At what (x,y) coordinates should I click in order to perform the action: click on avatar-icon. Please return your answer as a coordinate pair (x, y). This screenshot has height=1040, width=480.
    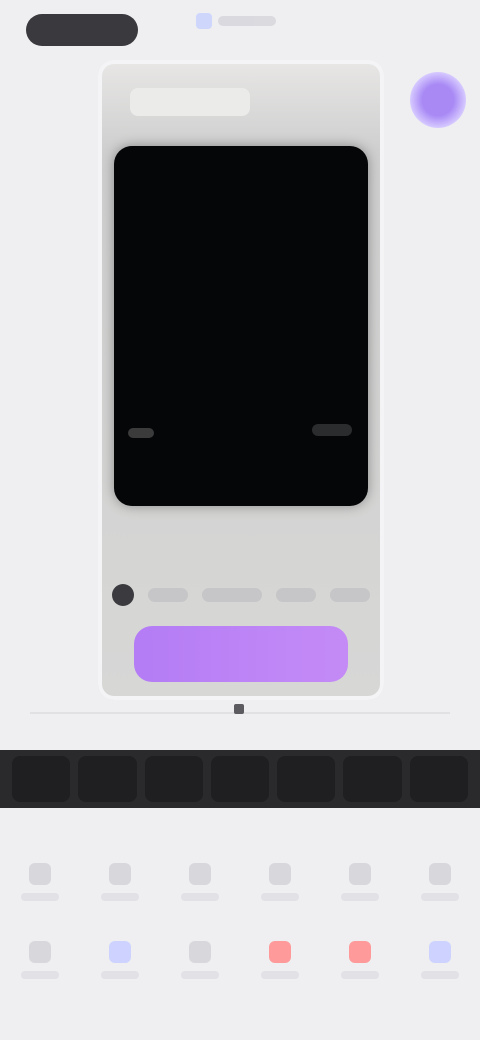
    Looking at the image, I should click on (438, 100).